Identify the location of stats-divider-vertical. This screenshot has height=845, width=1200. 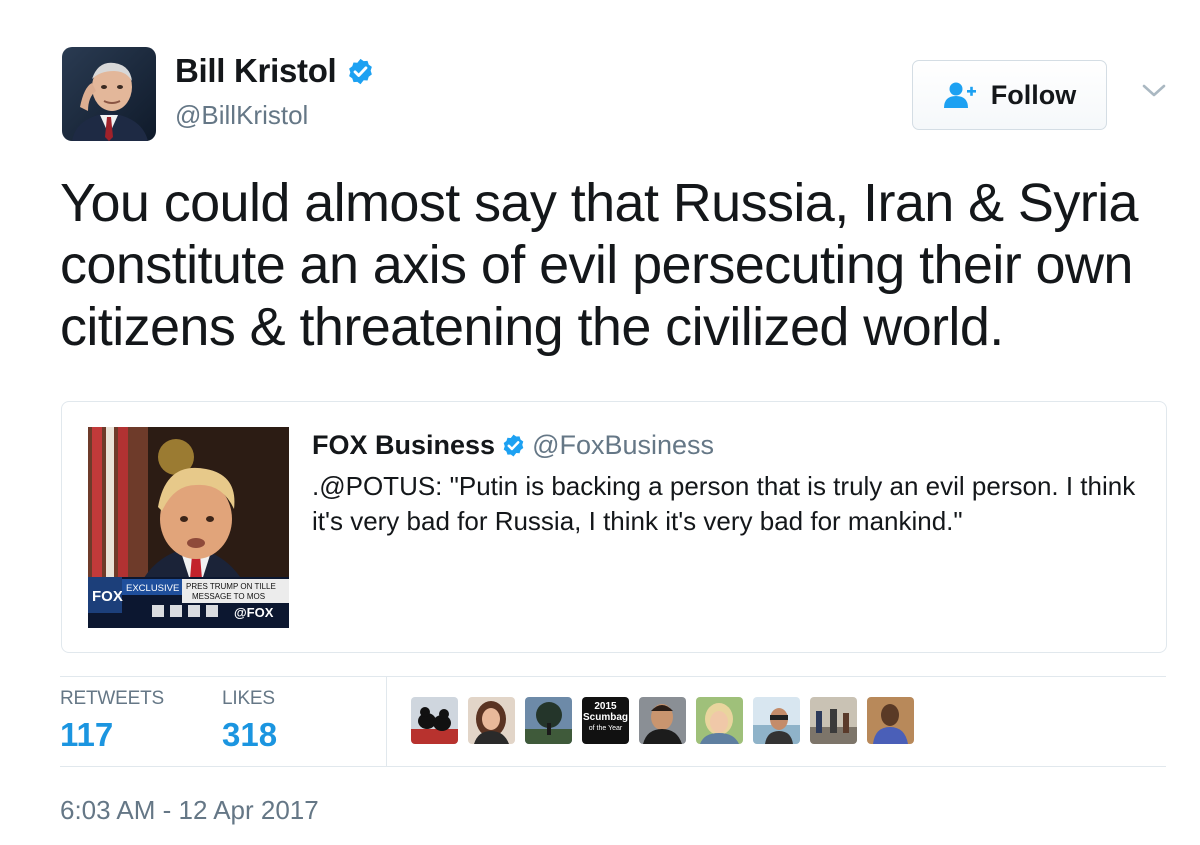
(386, 721).